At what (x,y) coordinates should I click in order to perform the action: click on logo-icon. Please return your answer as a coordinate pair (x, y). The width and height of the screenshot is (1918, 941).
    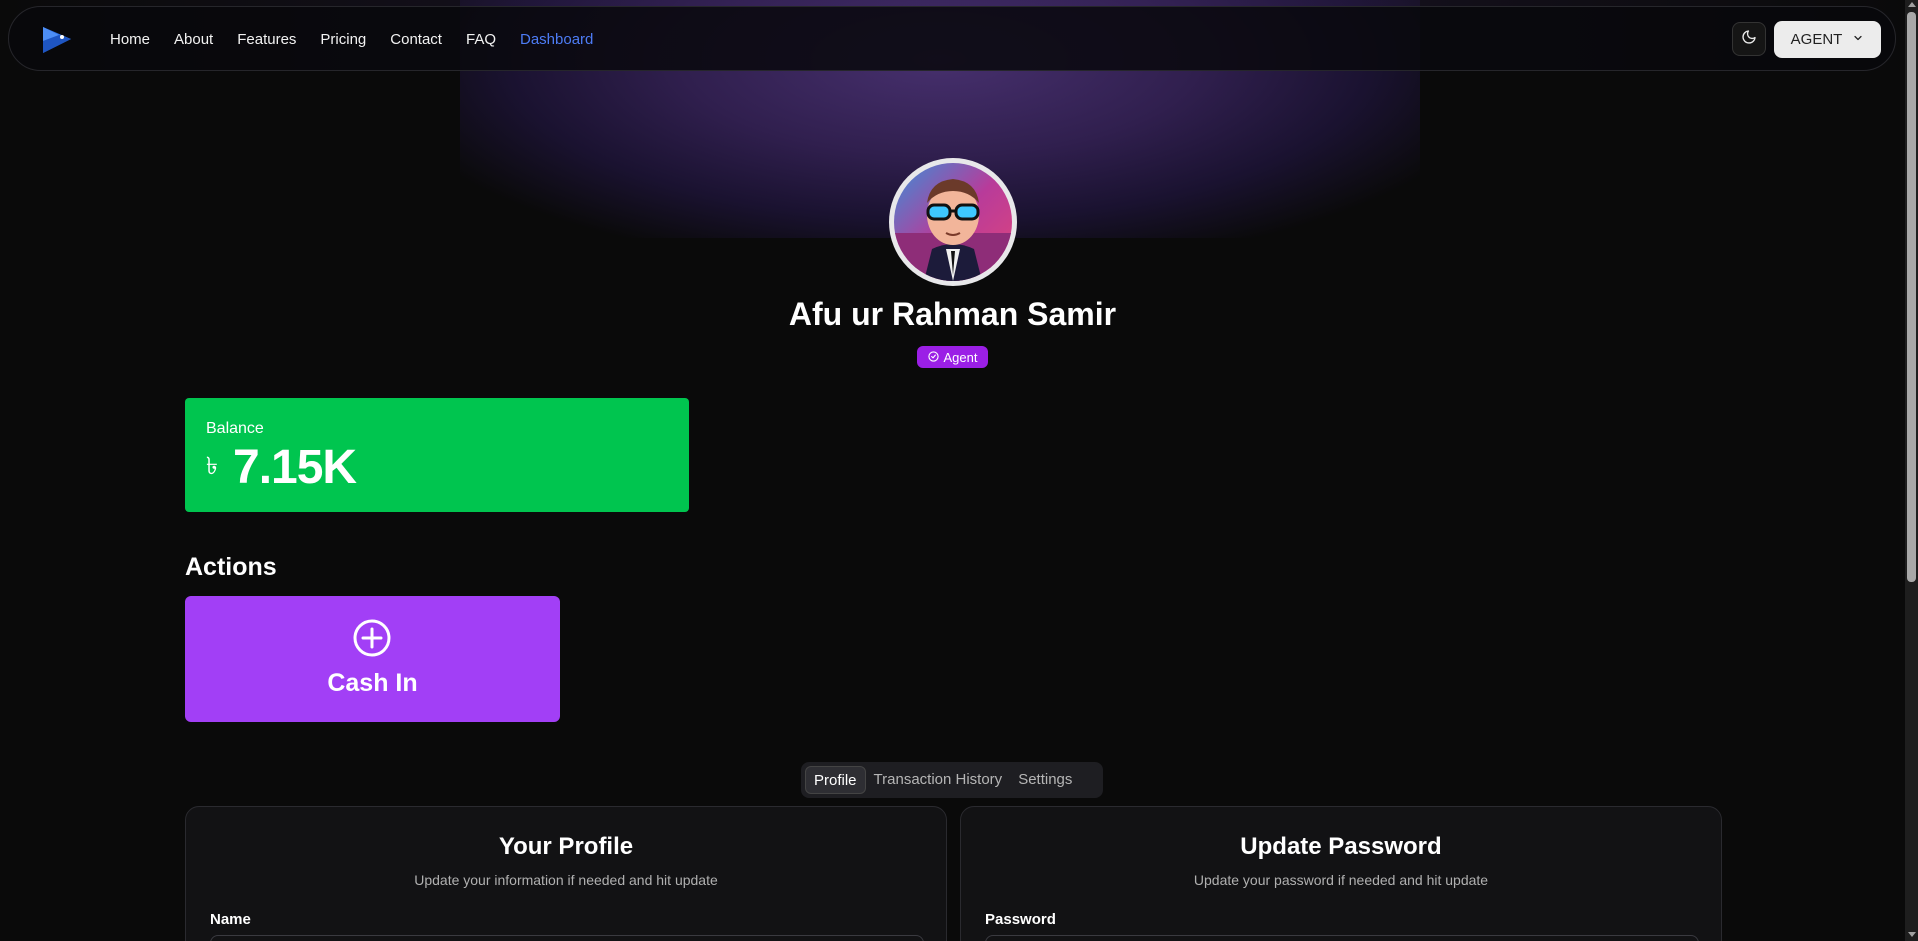
    Looking at the image, I should click on (57, 39).